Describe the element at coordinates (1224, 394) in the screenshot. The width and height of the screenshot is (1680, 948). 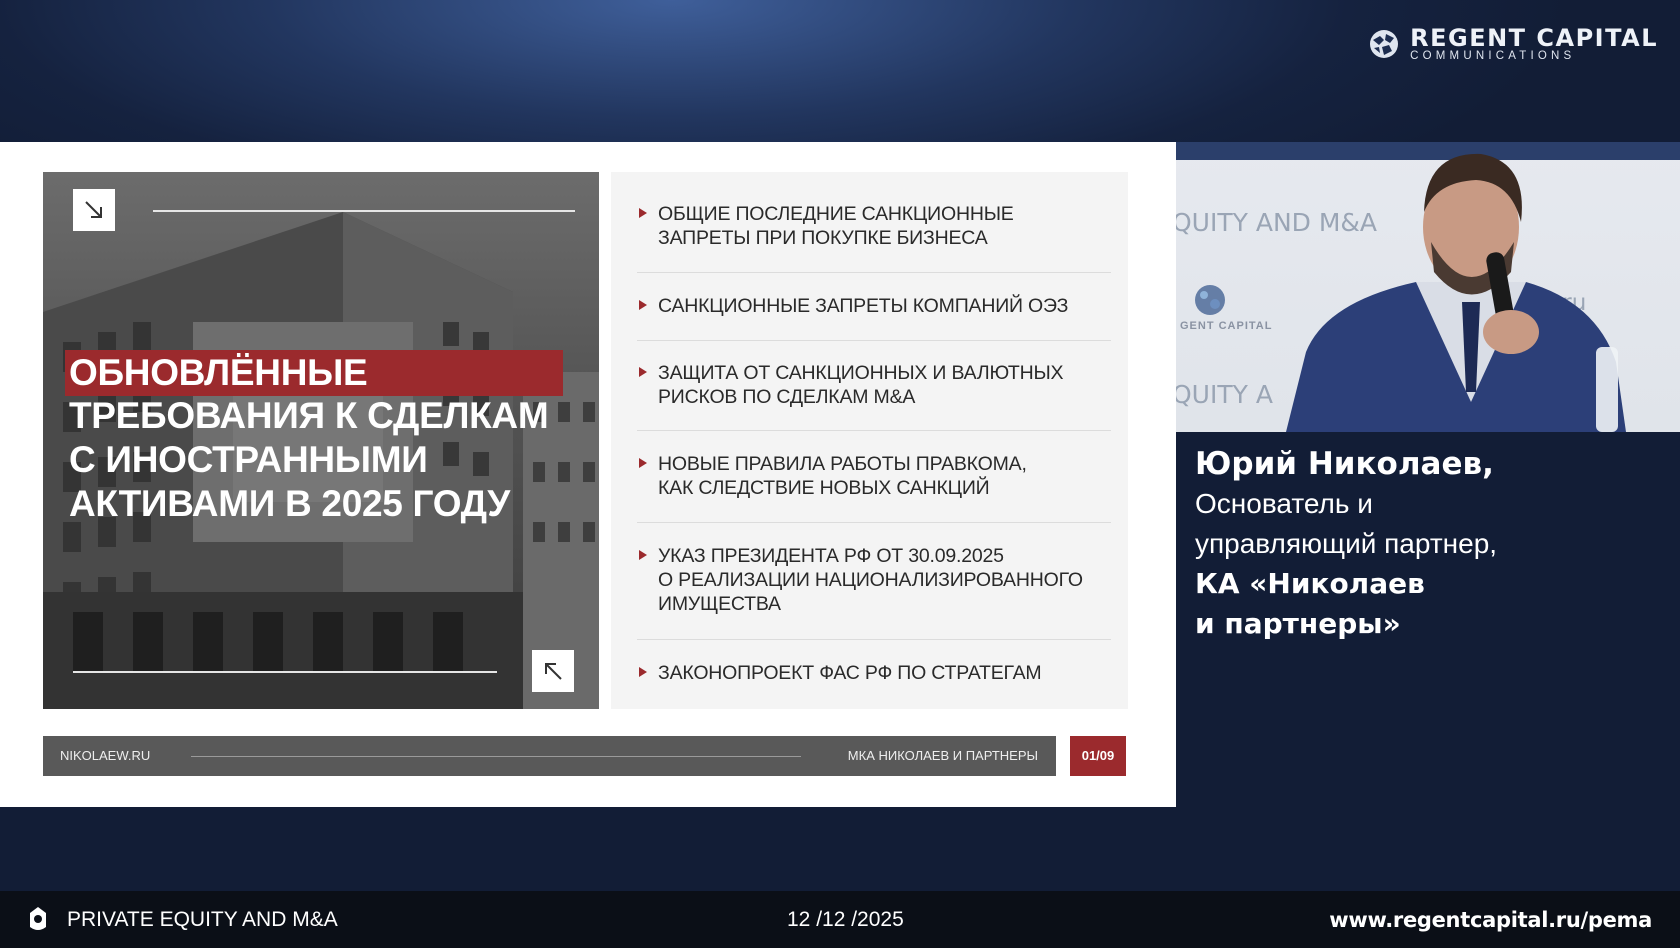
I see `backdrop-text: QUITY A` at that location.